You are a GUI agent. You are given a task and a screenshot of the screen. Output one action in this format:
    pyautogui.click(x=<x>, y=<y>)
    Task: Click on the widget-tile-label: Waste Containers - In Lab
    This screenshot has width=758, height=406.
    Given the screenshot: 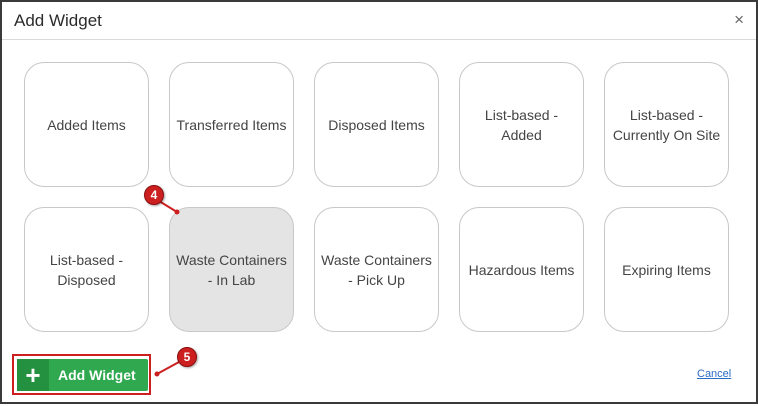 What is the action you would take?
    pyautogui.click(x=231, y=269)
    